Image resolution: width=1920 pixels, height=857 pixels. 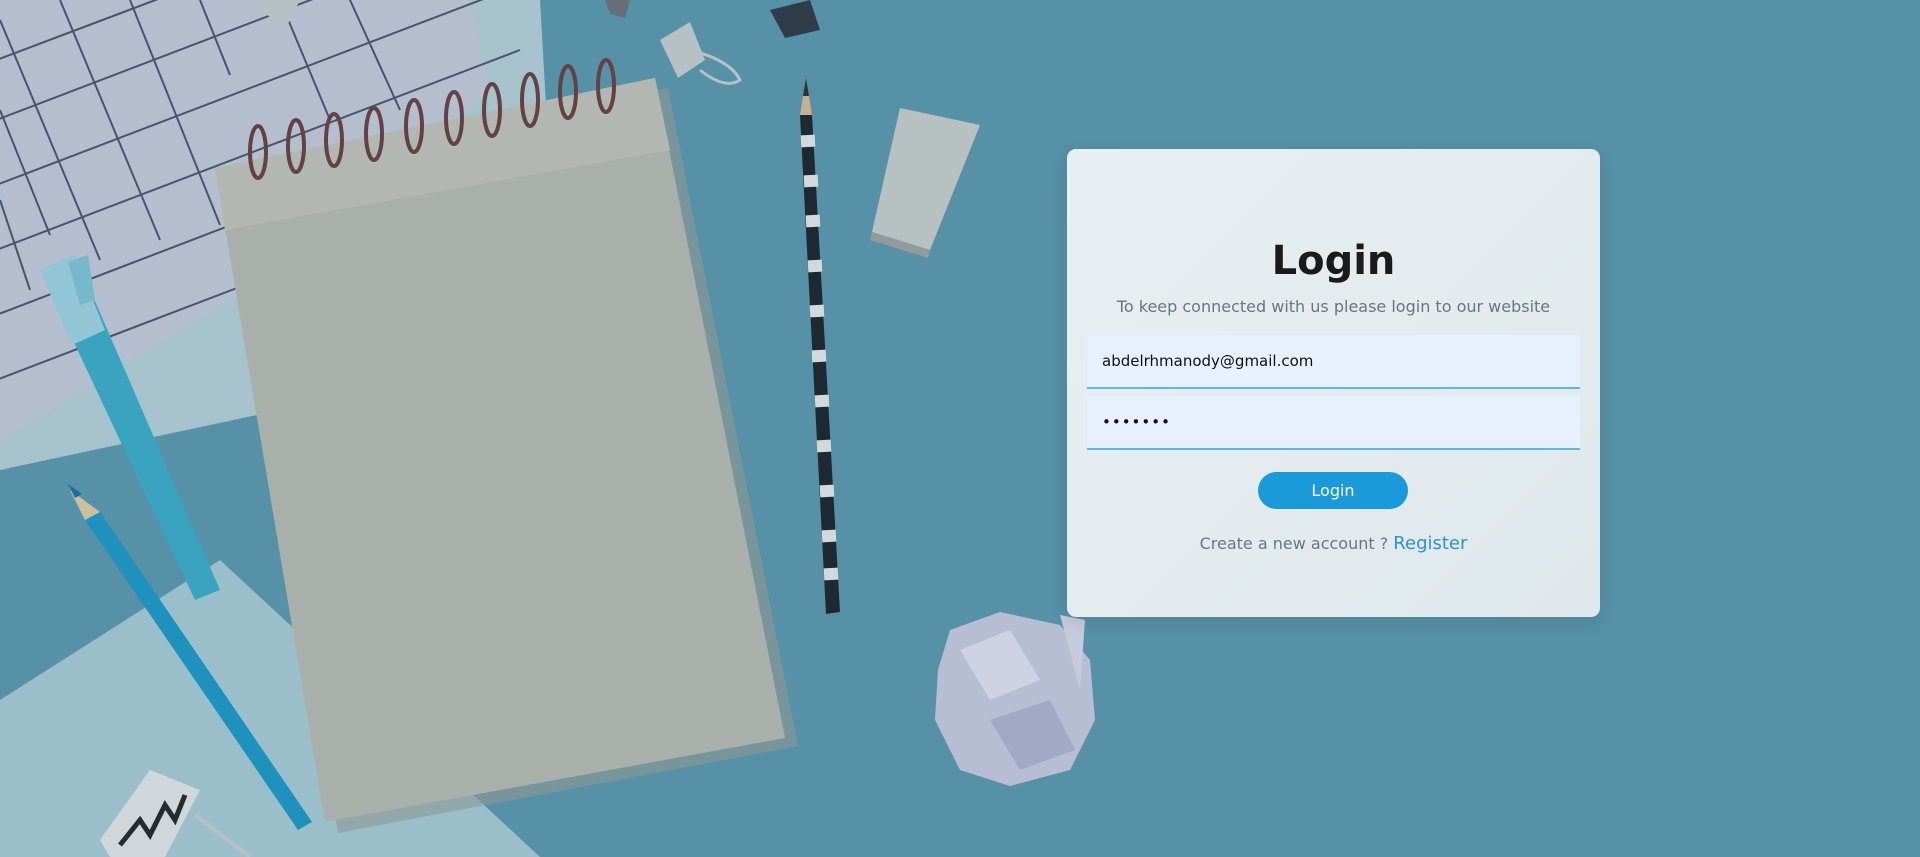 I want to click on password-field, so click(x=1333, y=423).